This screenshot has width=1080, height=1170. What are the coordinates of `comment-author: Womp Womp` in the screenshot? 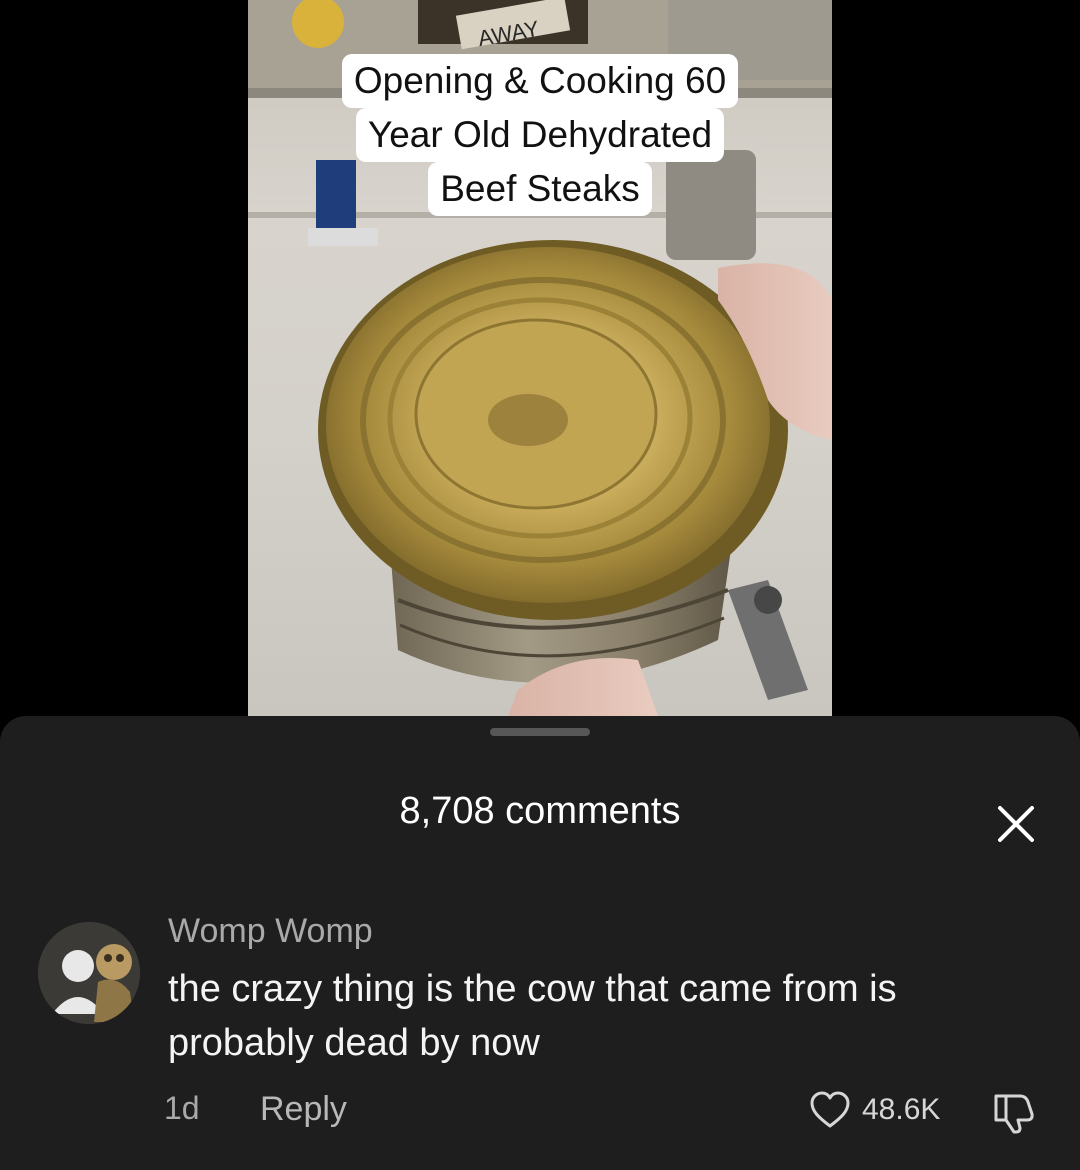 It's located at (270, 931).